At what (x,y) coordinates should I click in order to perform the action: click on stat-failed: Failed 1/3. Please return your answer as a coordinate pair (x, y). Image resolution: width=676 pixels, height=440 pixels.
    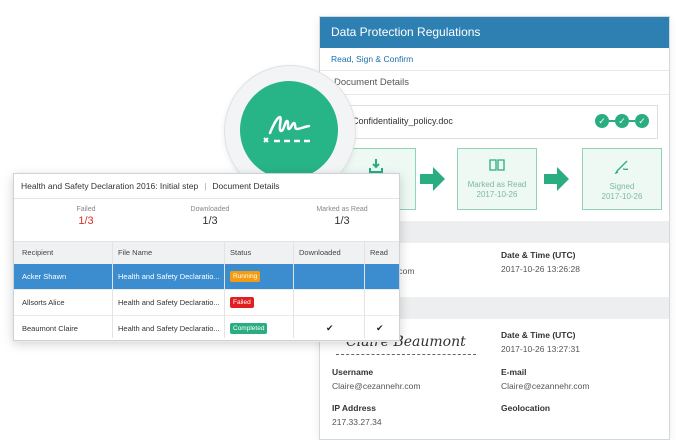
    Looking at the image, I should click on (86, 216).